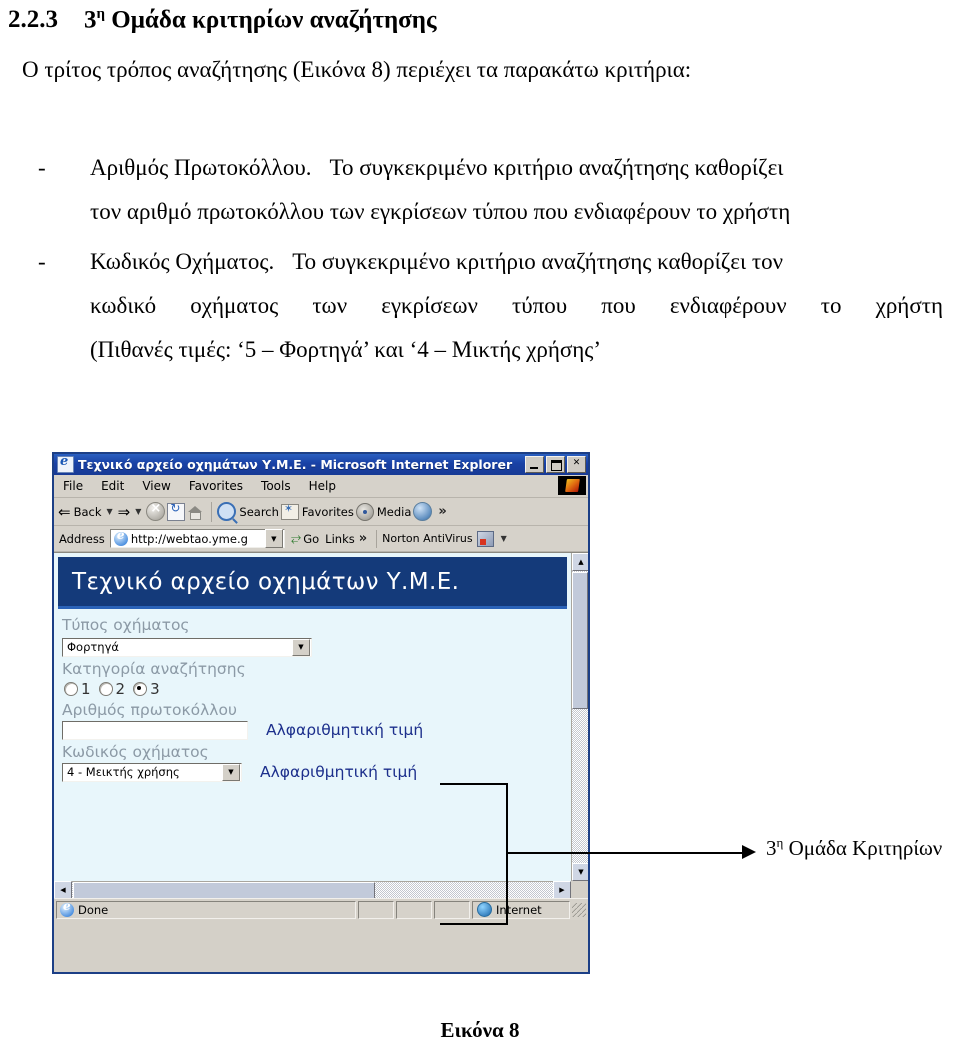 The height and width of the screenshot is (1051, 960). Describe the element at coordinates (289, 511) in the screenshot. I see `favorites-icon` at that location.